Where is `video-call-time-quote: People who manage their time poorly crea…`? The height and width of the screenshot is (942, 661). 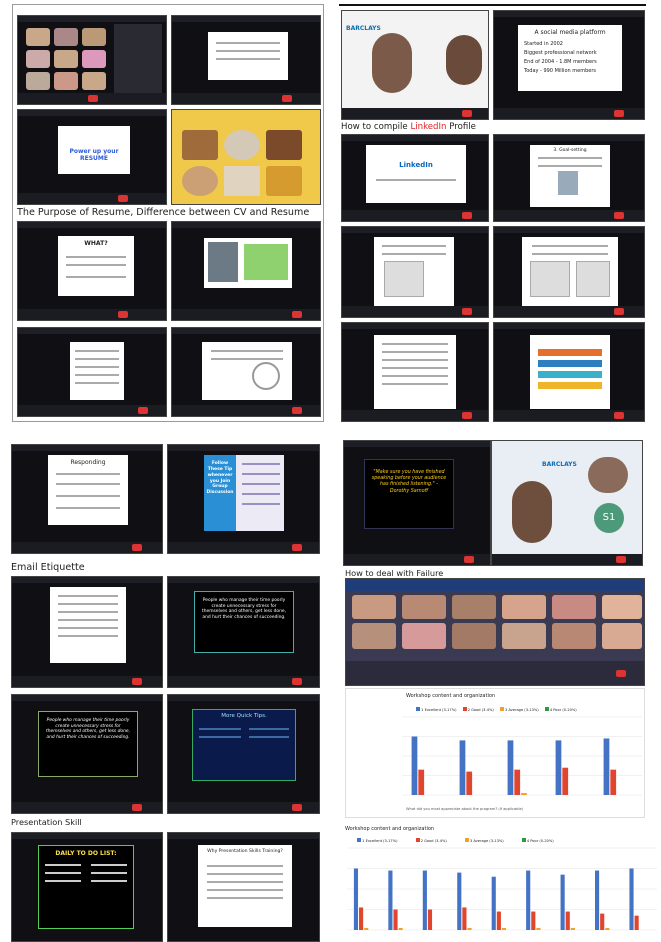 video-call-time-quote: People who manage their time poorly crea… is located at coordinates (243, 632).